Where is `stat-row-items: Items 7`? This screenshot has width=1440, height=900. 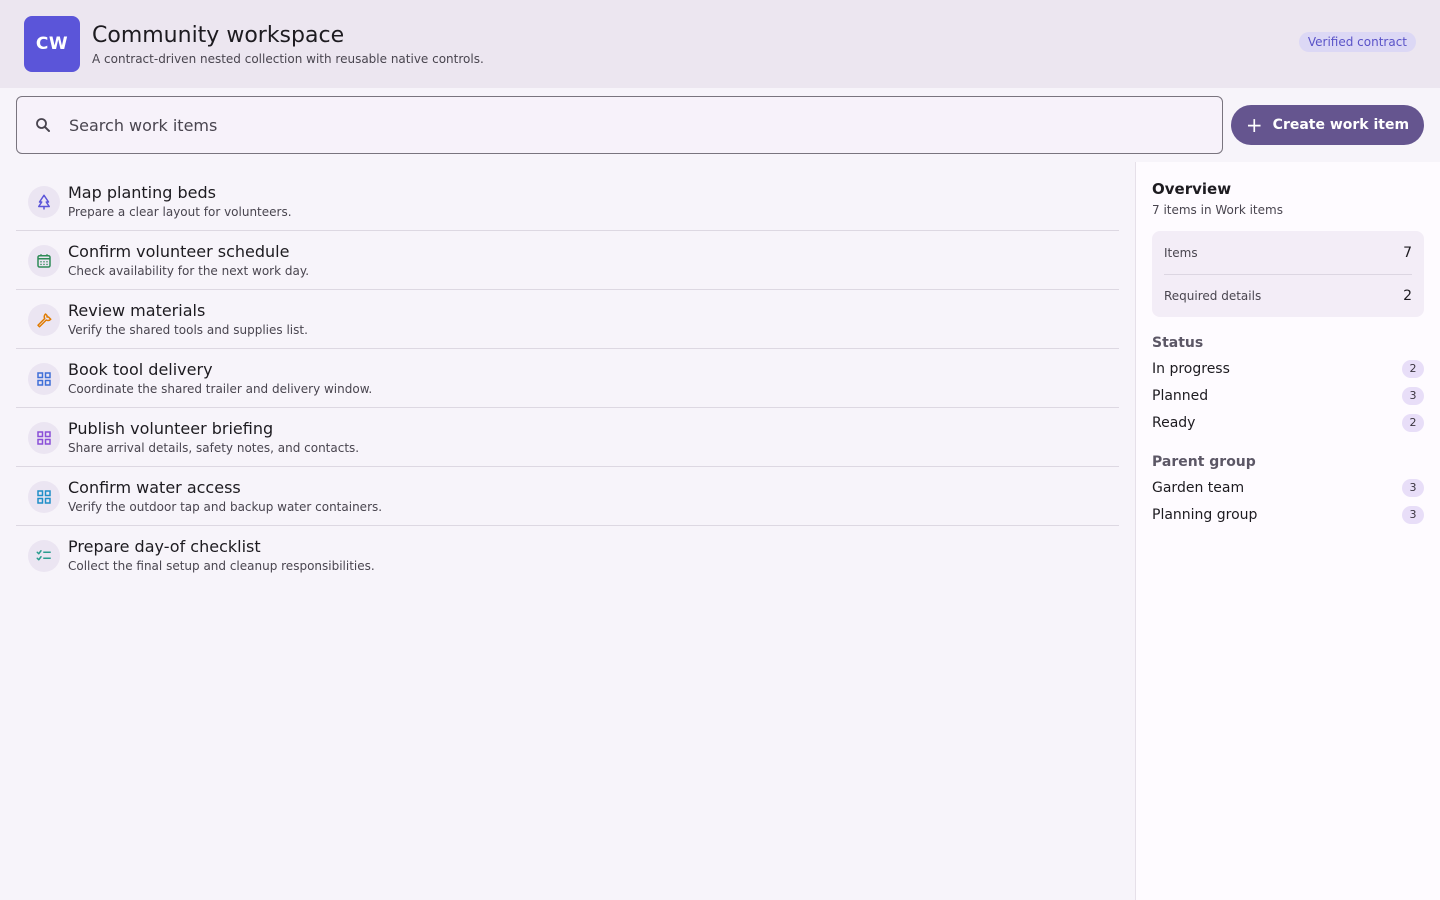
stat-row-items: Items 7 is located at coordinates (1288, 252).